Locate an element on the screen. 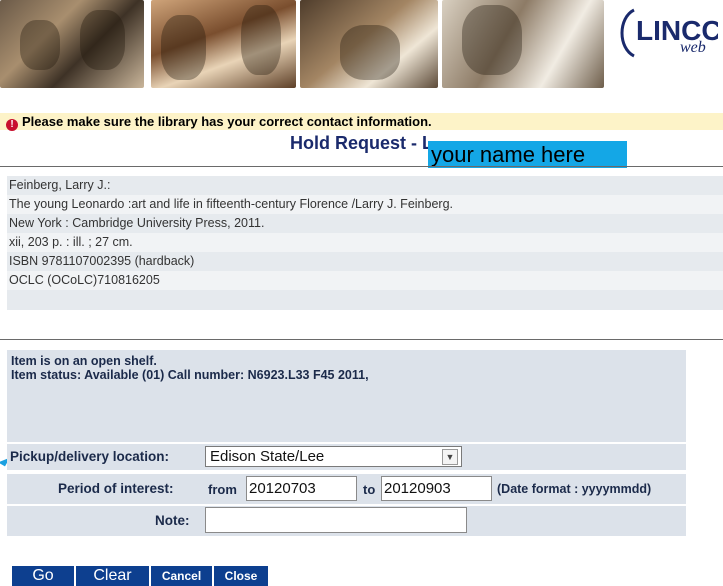  note-label: Note: is located at coordinates (172, 520).